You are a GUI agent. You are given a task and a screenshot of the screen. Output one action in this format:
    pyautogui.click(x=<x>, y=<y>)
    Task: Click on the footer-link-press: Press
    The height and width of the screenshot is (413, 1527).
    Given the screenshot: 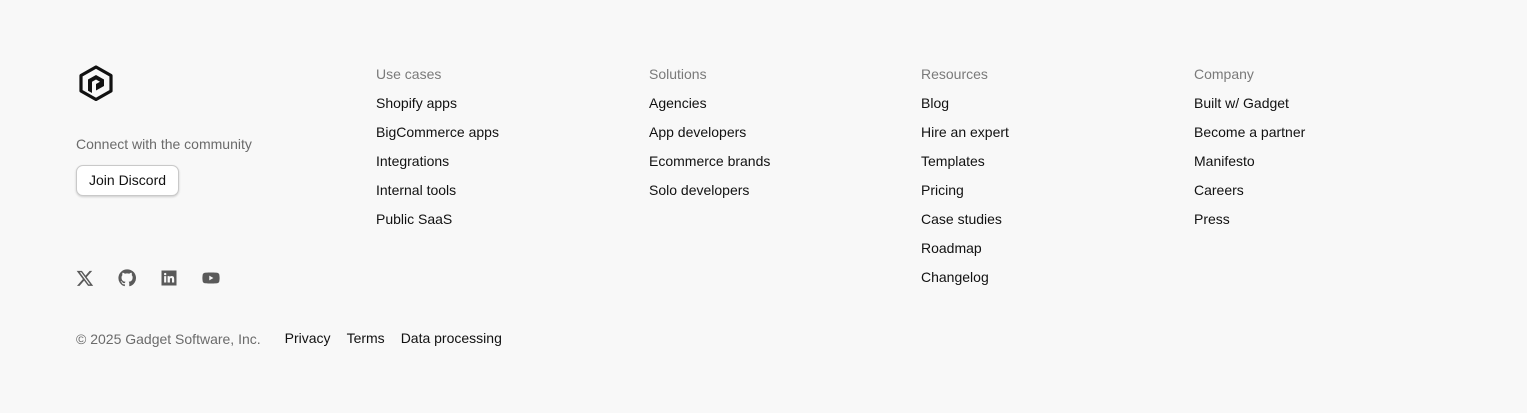 What is the action you would take?
    pyautogui.click(x=1212, y=219)
    